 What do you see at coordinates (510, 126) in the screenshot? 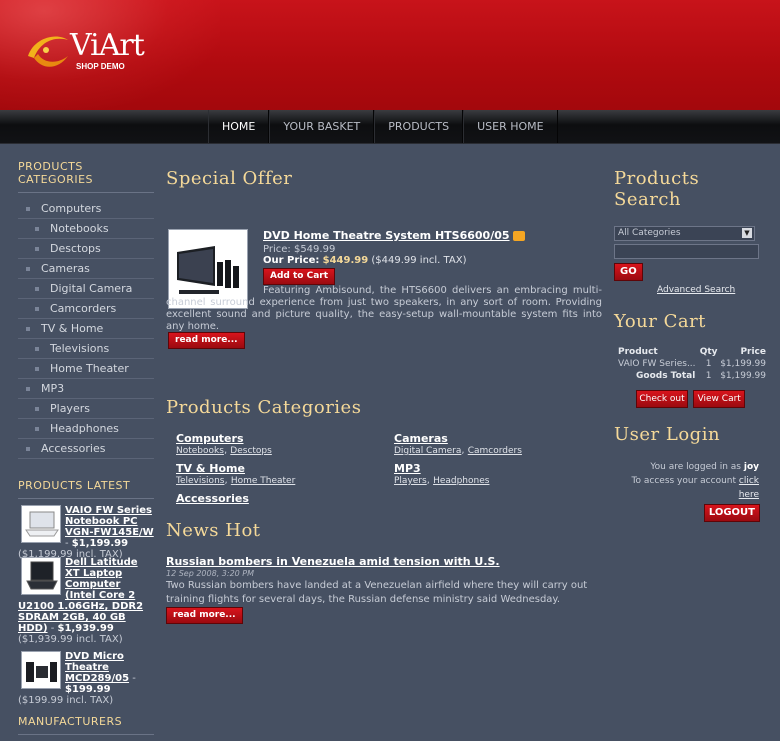
I see `nav-user-home: USER HOME` at bounding box center [510, 126].